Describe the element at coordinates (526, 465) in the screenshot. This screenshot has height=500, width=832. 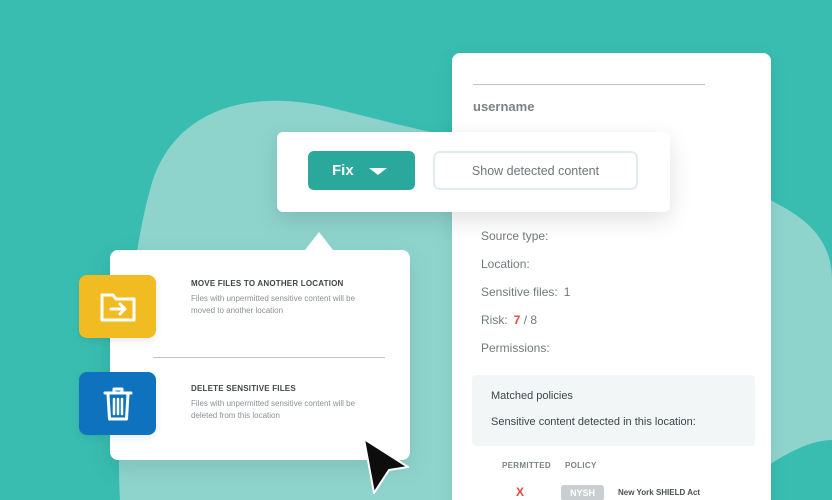
I see `permitted-column-header: PERMITTED` at that location.